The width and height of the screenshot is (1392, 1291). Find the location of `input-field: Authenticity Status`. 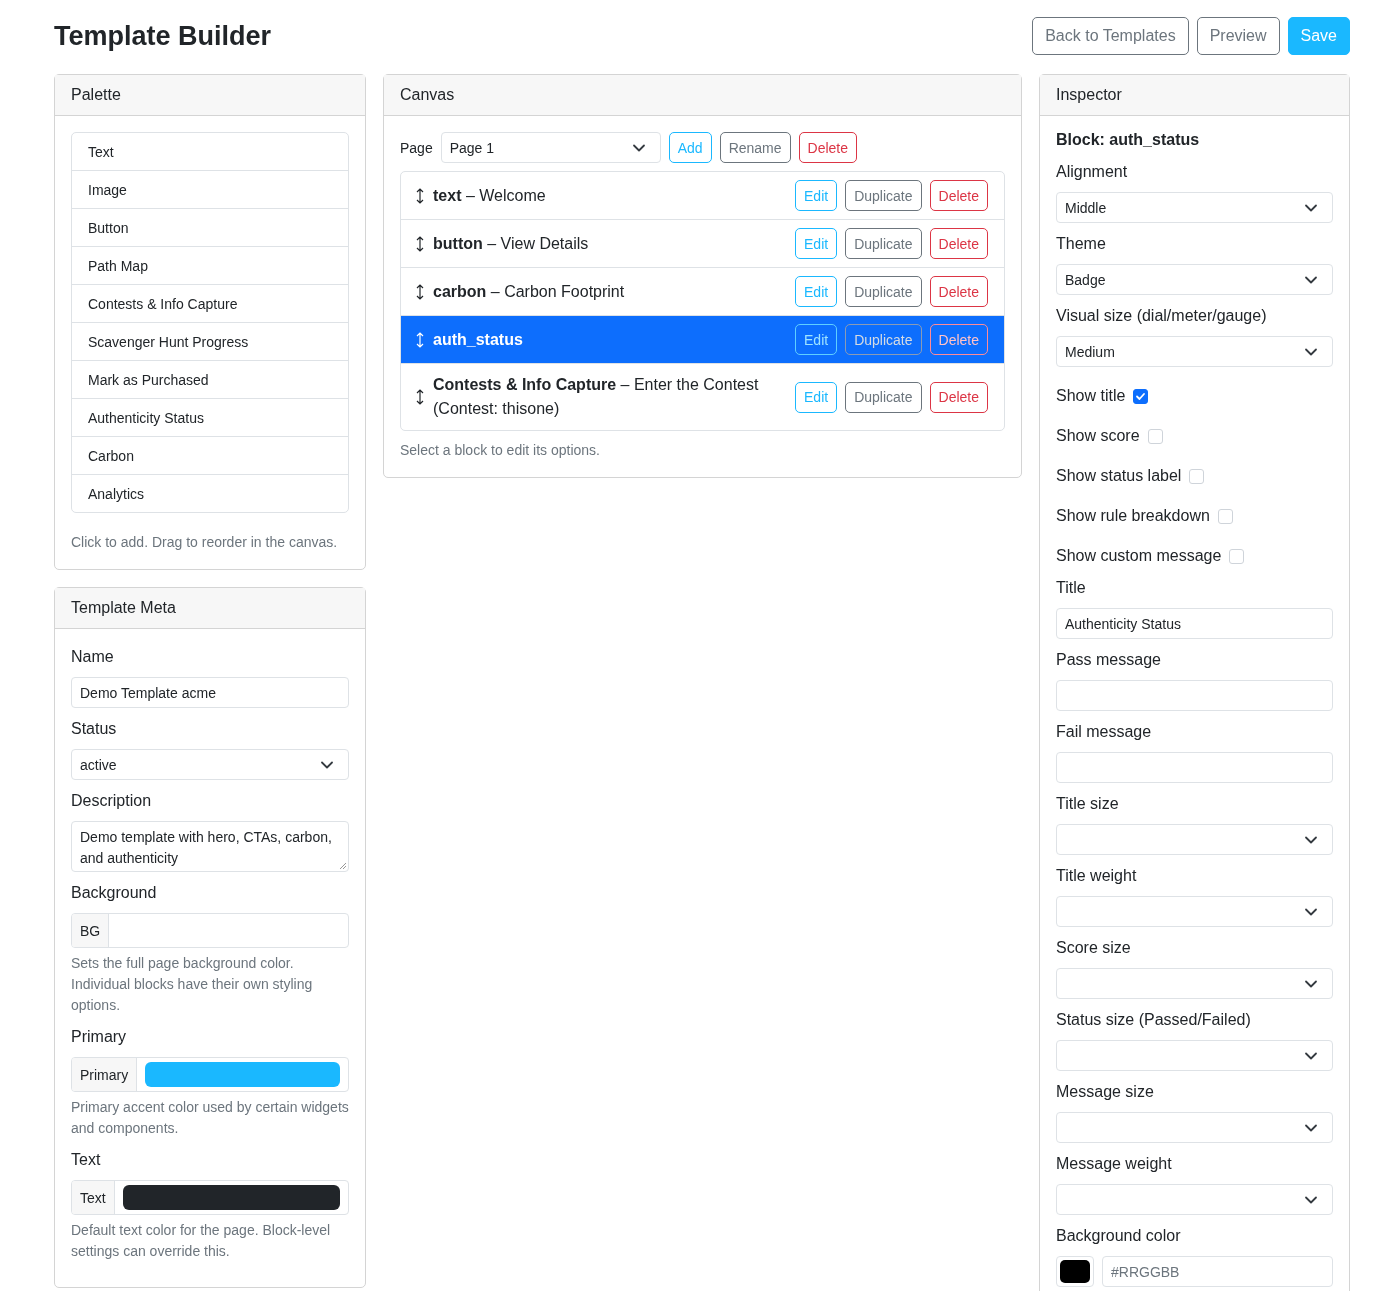

input-field: Authenticity Status is located at coordinates (1194, 623).